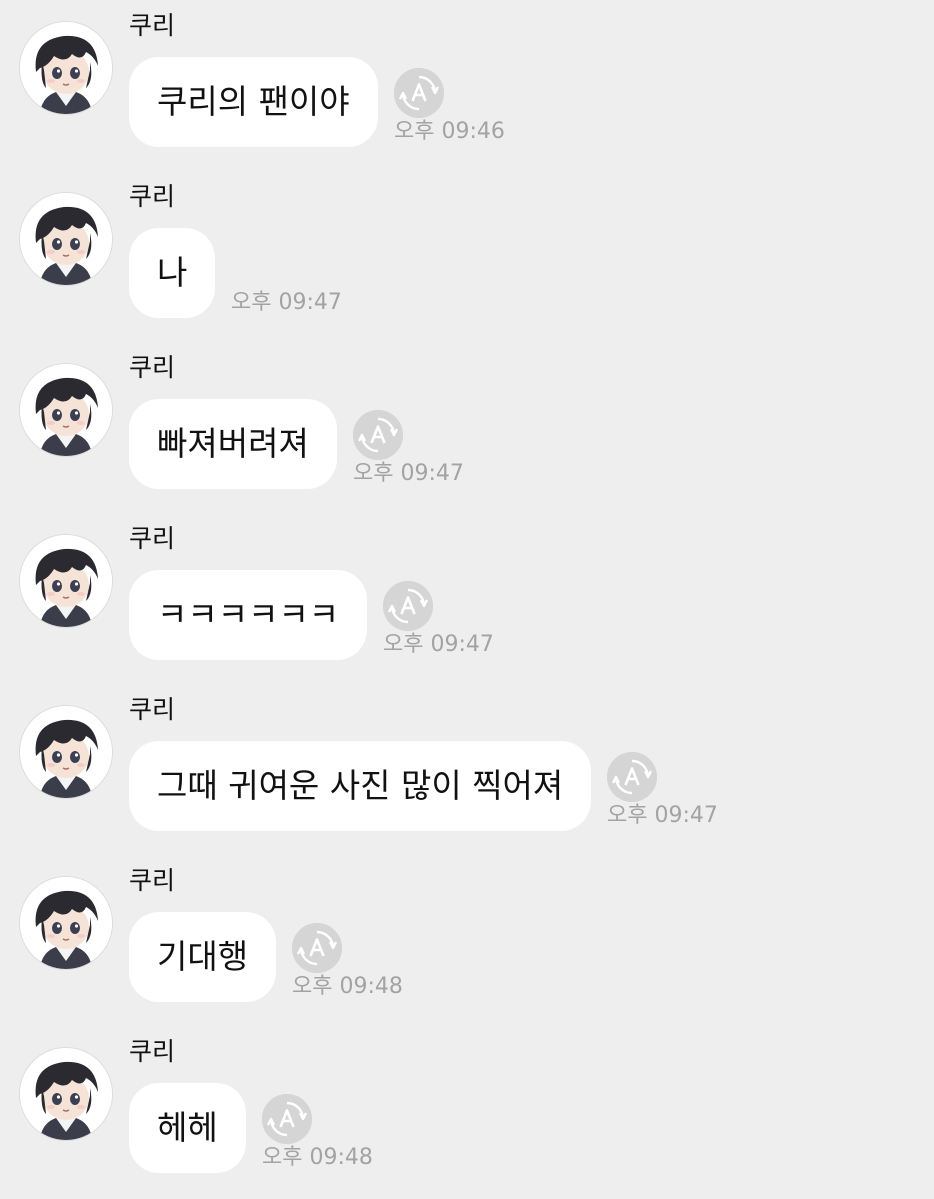  I want to click on chat-message: 쿠리헤헤 오후 09:48, so click(467, 1111).